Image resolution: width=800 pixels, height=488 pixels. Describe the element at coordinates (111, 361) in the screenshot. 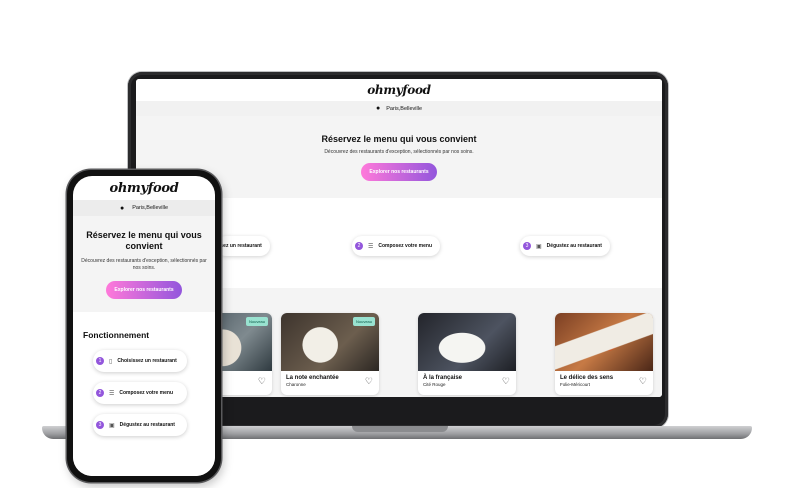

I see `phone-icon: ▯` at that location.